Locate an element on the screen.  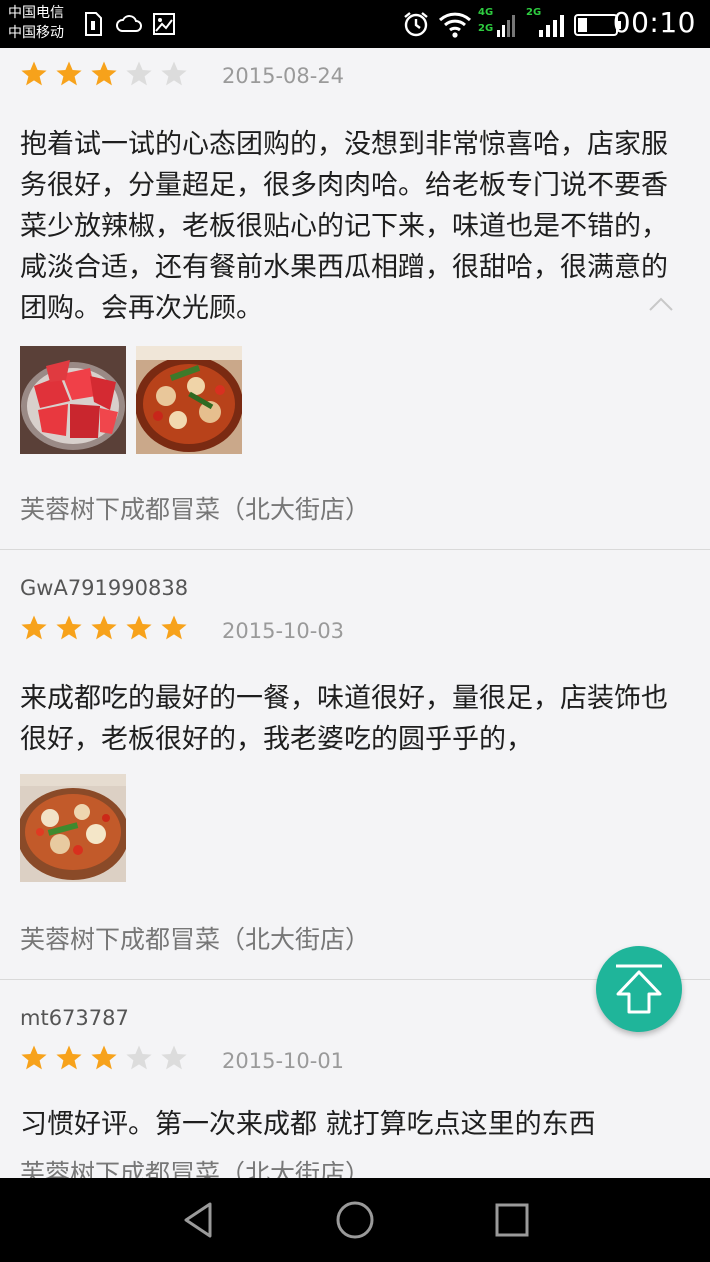
navigation-bar is located at coordinates (355, 1220).